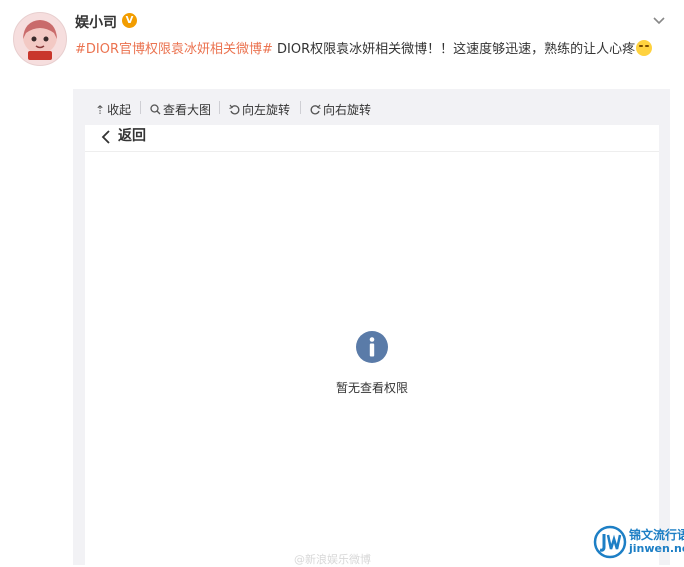 The width and height of the screenshot is (684, 567). Describe the element at coordinates (187, 110) in the screenshot. I see `view-large-label: 查看大图` at that location.